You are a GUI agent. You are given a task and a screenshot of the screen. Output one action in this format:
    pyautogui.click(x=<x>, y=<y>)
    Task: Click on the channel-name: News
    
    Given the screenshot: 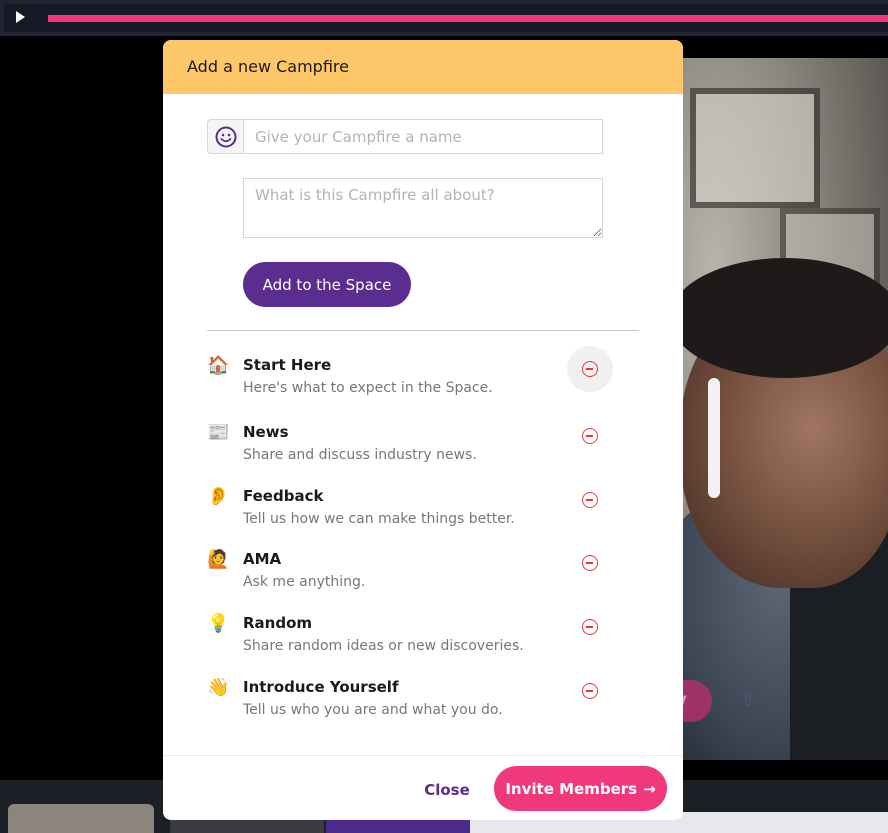 What is the action you would take?
    pyautogui.click(x=266, y=432)
    